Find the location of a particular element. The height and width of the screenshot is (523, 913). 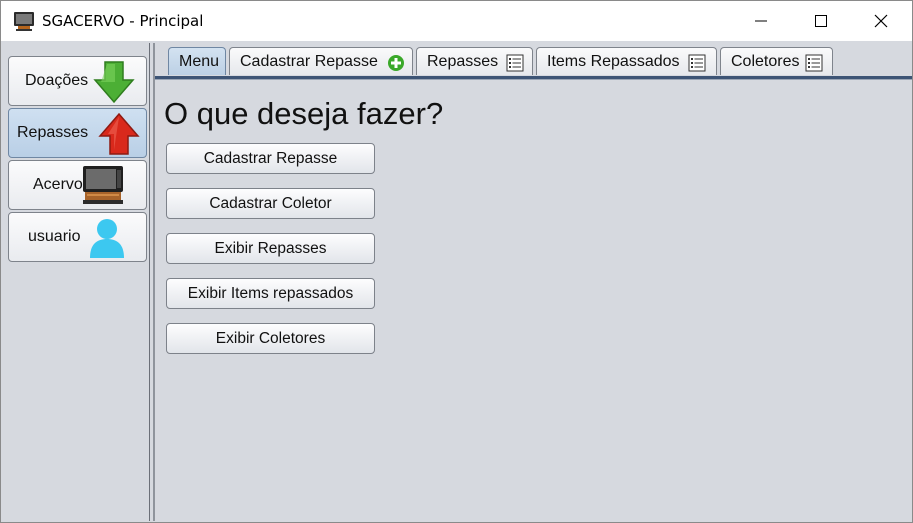

cadastrar-coletor-button: Cadastrar Coletor is located at coordinates (270, 203).